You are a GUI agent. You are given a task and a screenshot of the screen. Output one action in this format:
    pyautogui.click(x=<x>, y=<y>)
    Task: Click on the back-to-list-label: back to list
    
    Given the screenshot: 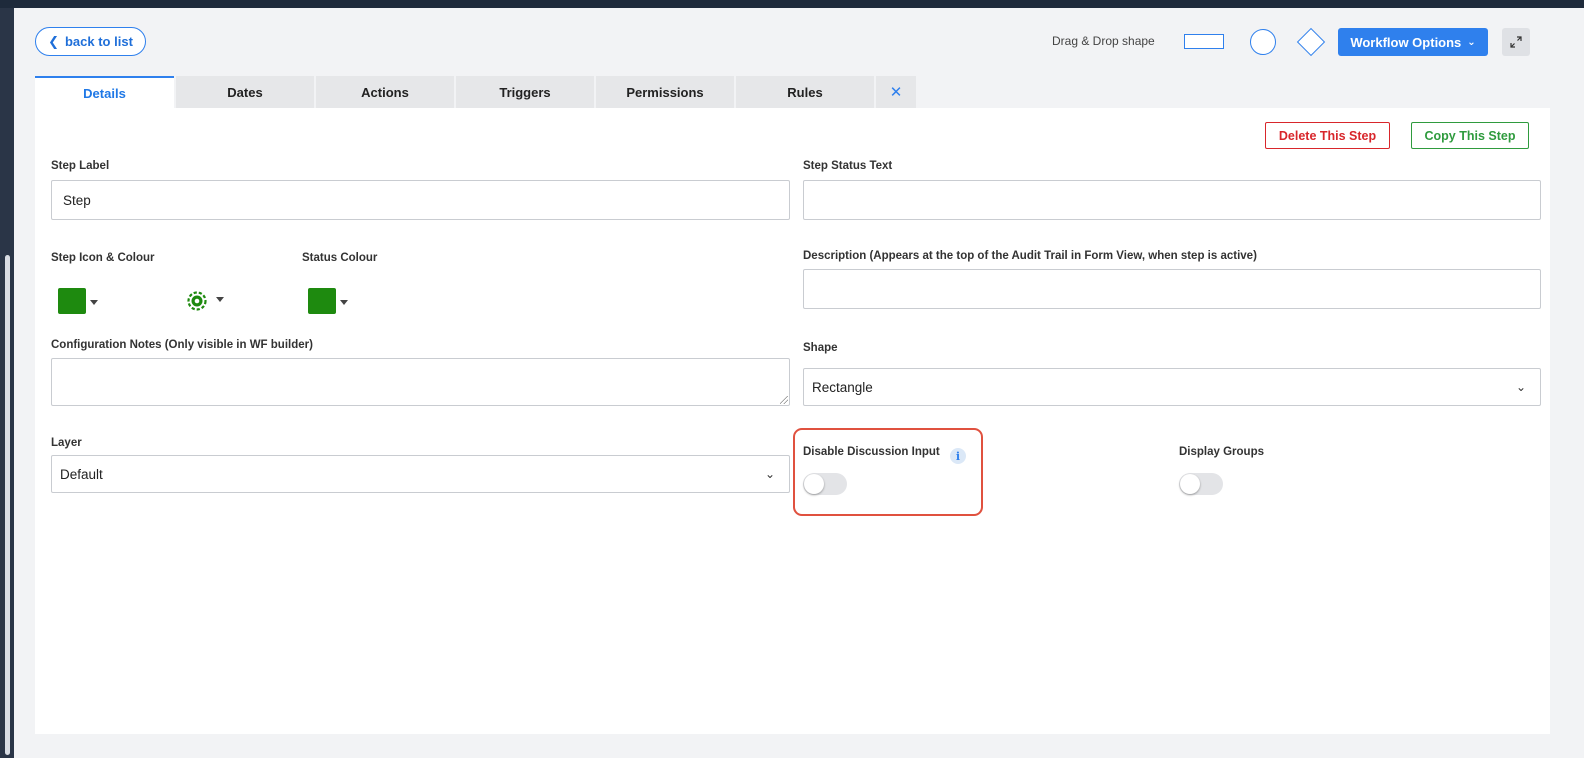 What is the action you would take?
    pyautogui.click(x=98, y=41)
    